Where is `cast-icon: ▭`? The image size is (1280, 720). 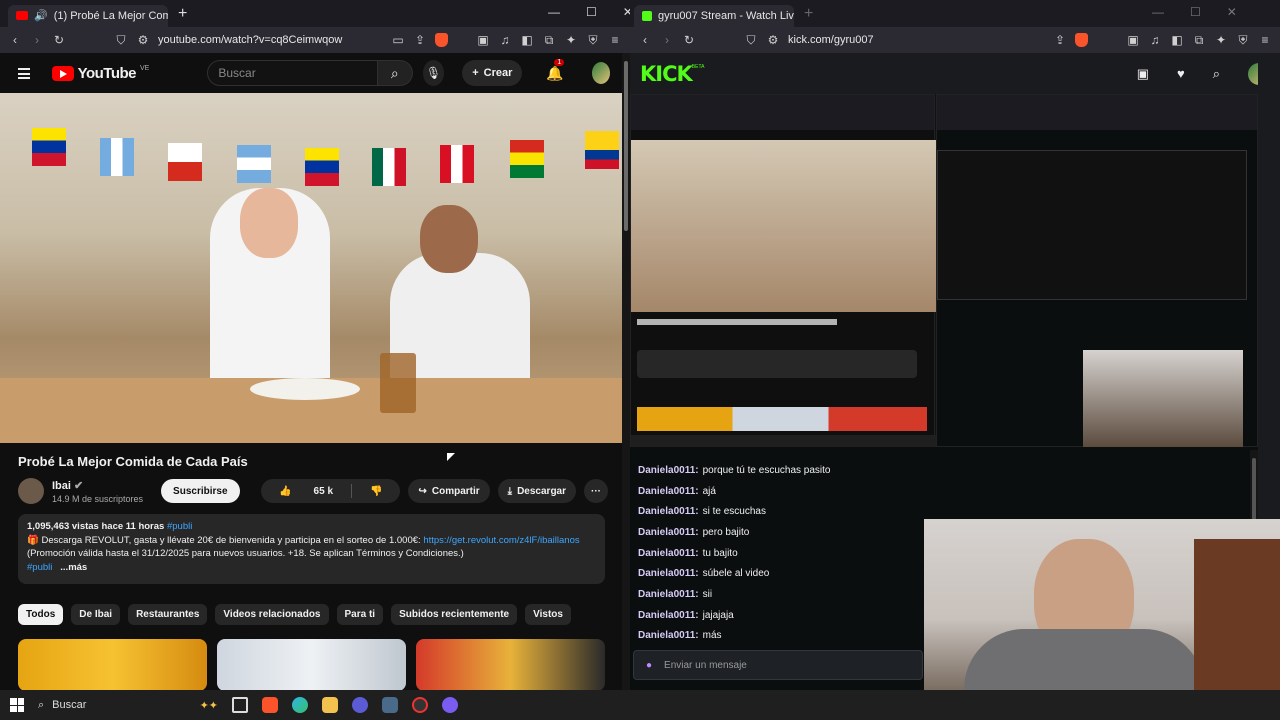
cast-icon: ▭ is located at coordinates (398, 40).